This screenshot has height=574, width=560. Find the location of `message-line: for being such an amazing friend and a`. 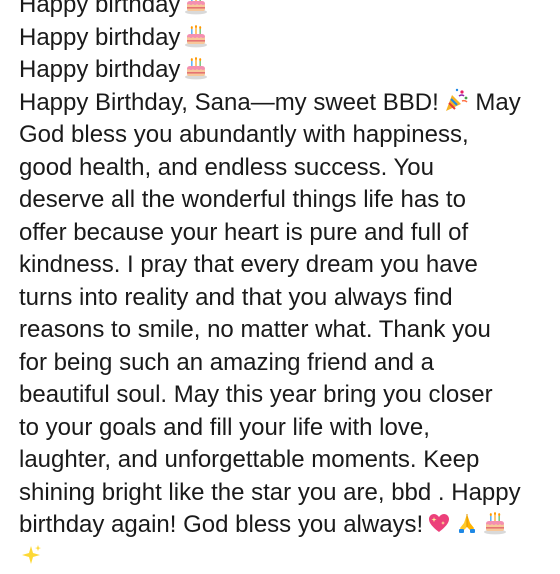

message-line: for being such an amazing friend and a is located at coordinates (284, 363).